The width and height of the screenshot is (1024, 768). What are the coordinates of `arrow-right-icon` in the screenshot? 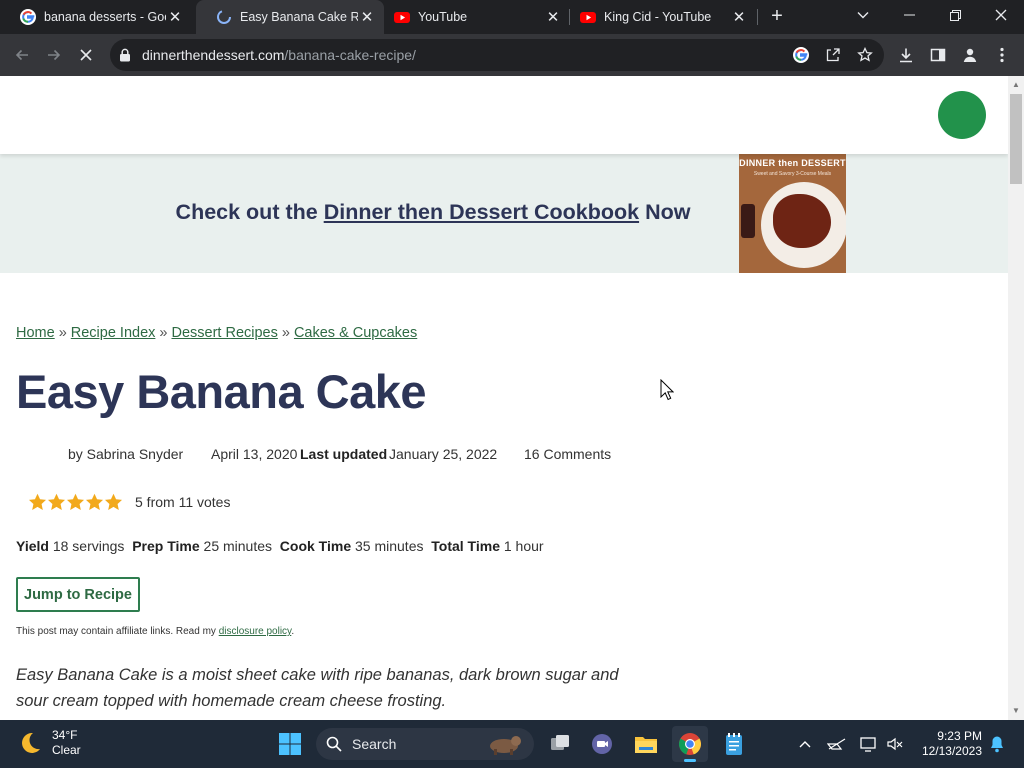 It's located at (54, 55).